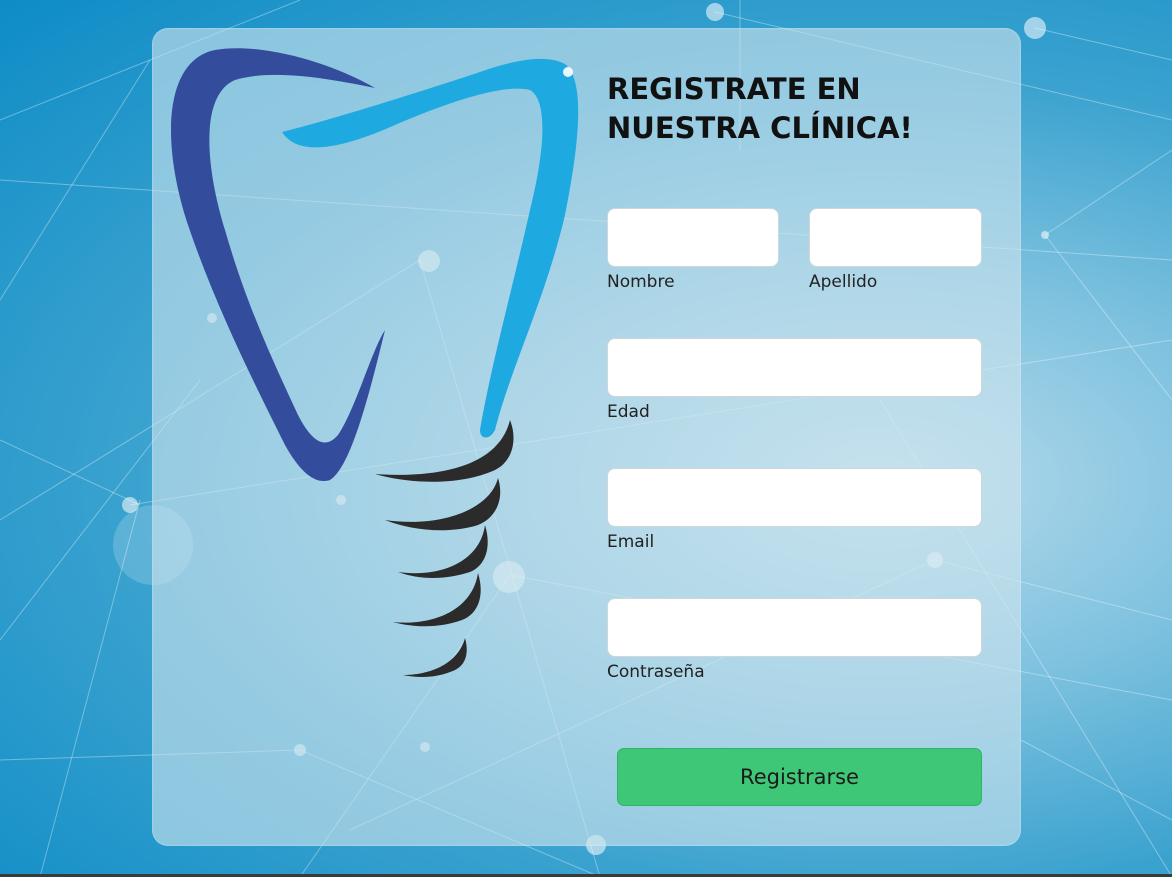  I want to click on apellido-input, so click(895, 237).